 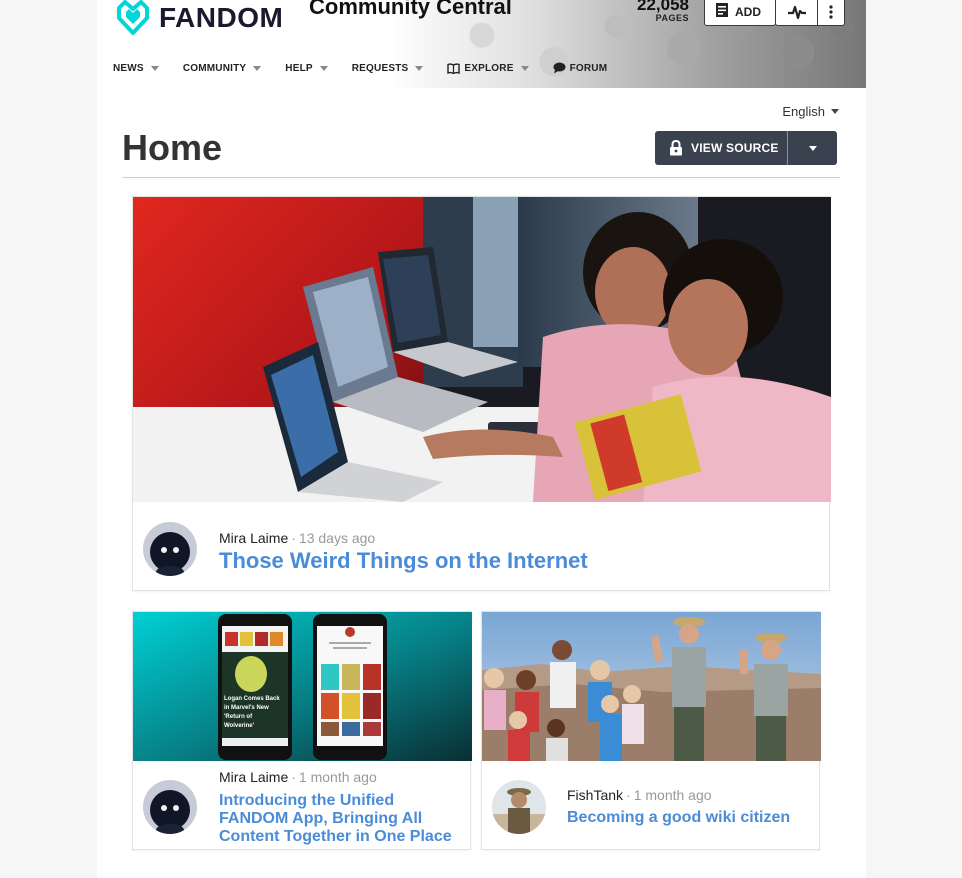 I want to click on post-meta: Mira Laime · 1 month ago, so click(x=298, y=777).